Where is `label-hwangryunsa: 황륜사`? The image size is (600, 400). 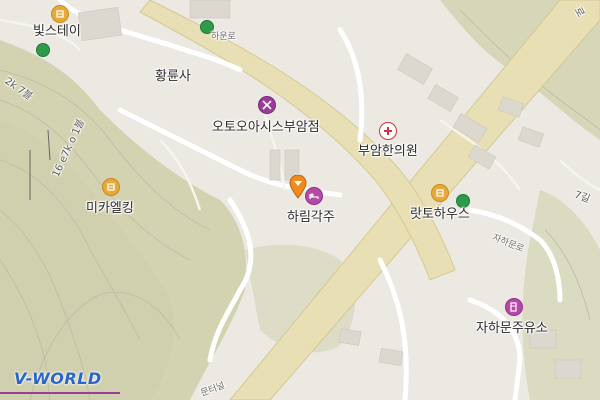 label-hwangryunsa: 황륜사 is located at coordinates (173, 74).